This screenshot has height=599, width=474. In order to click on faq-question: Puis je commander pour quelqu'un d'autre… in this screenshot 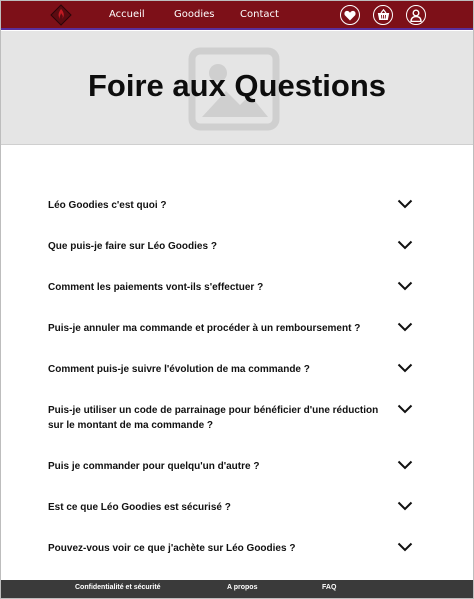, I will do `click(154, 466)`.